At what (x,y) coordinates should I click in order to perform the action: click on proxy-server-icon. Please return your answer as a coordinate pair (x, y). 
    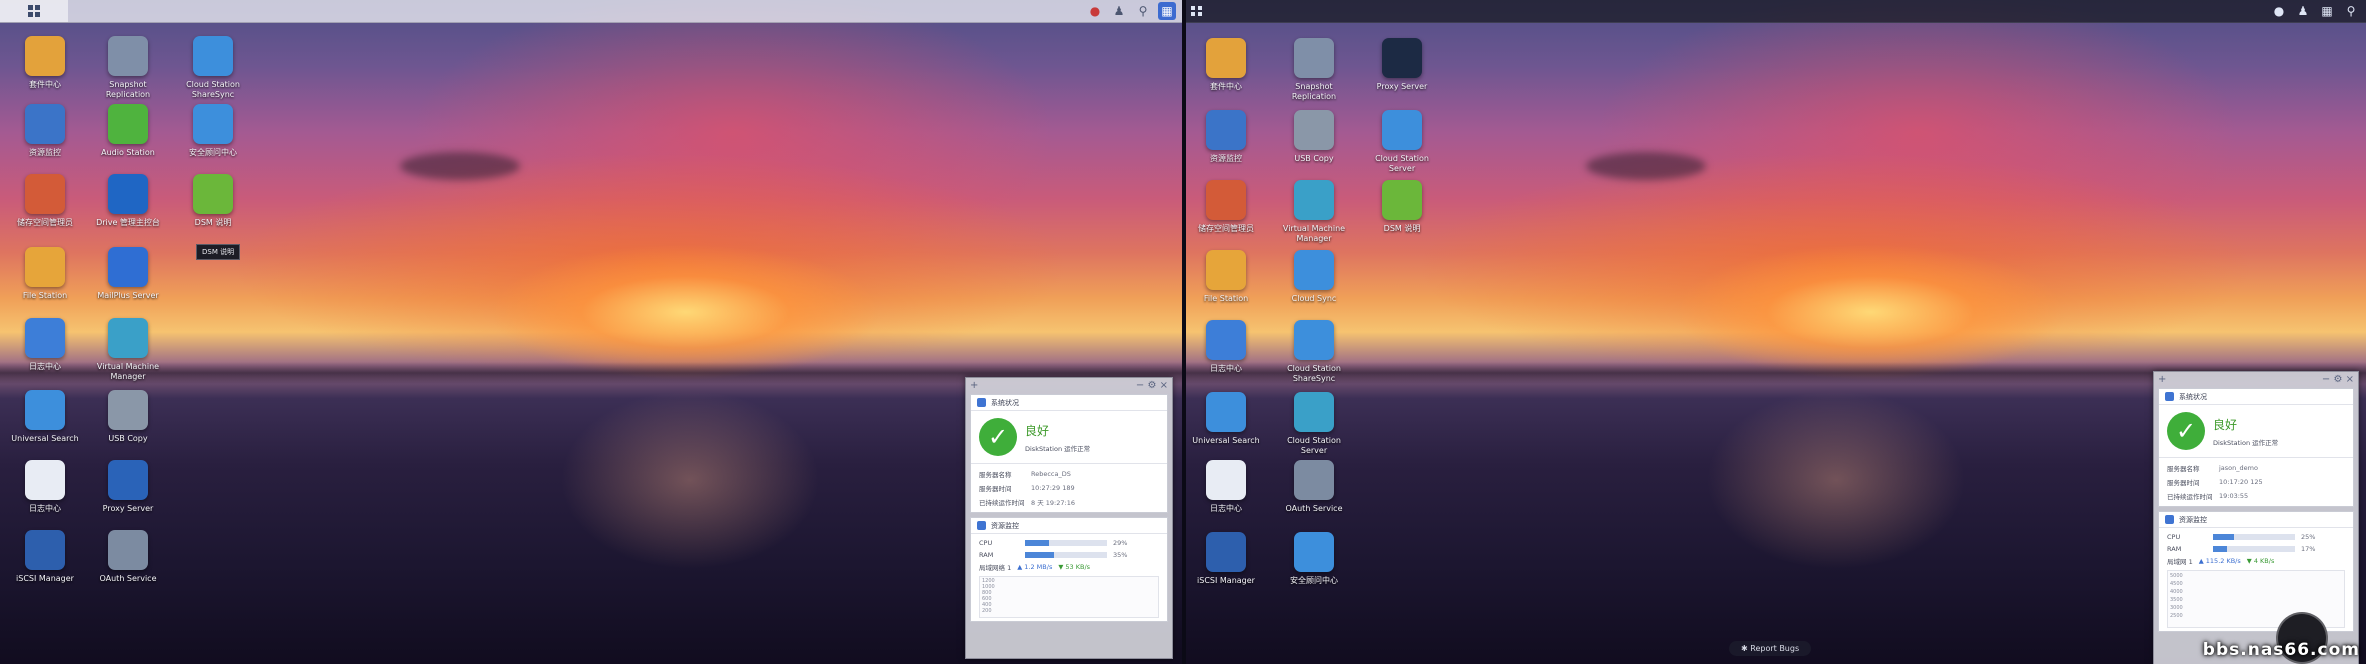
    Looking at the image, I should click on (1402, 58).